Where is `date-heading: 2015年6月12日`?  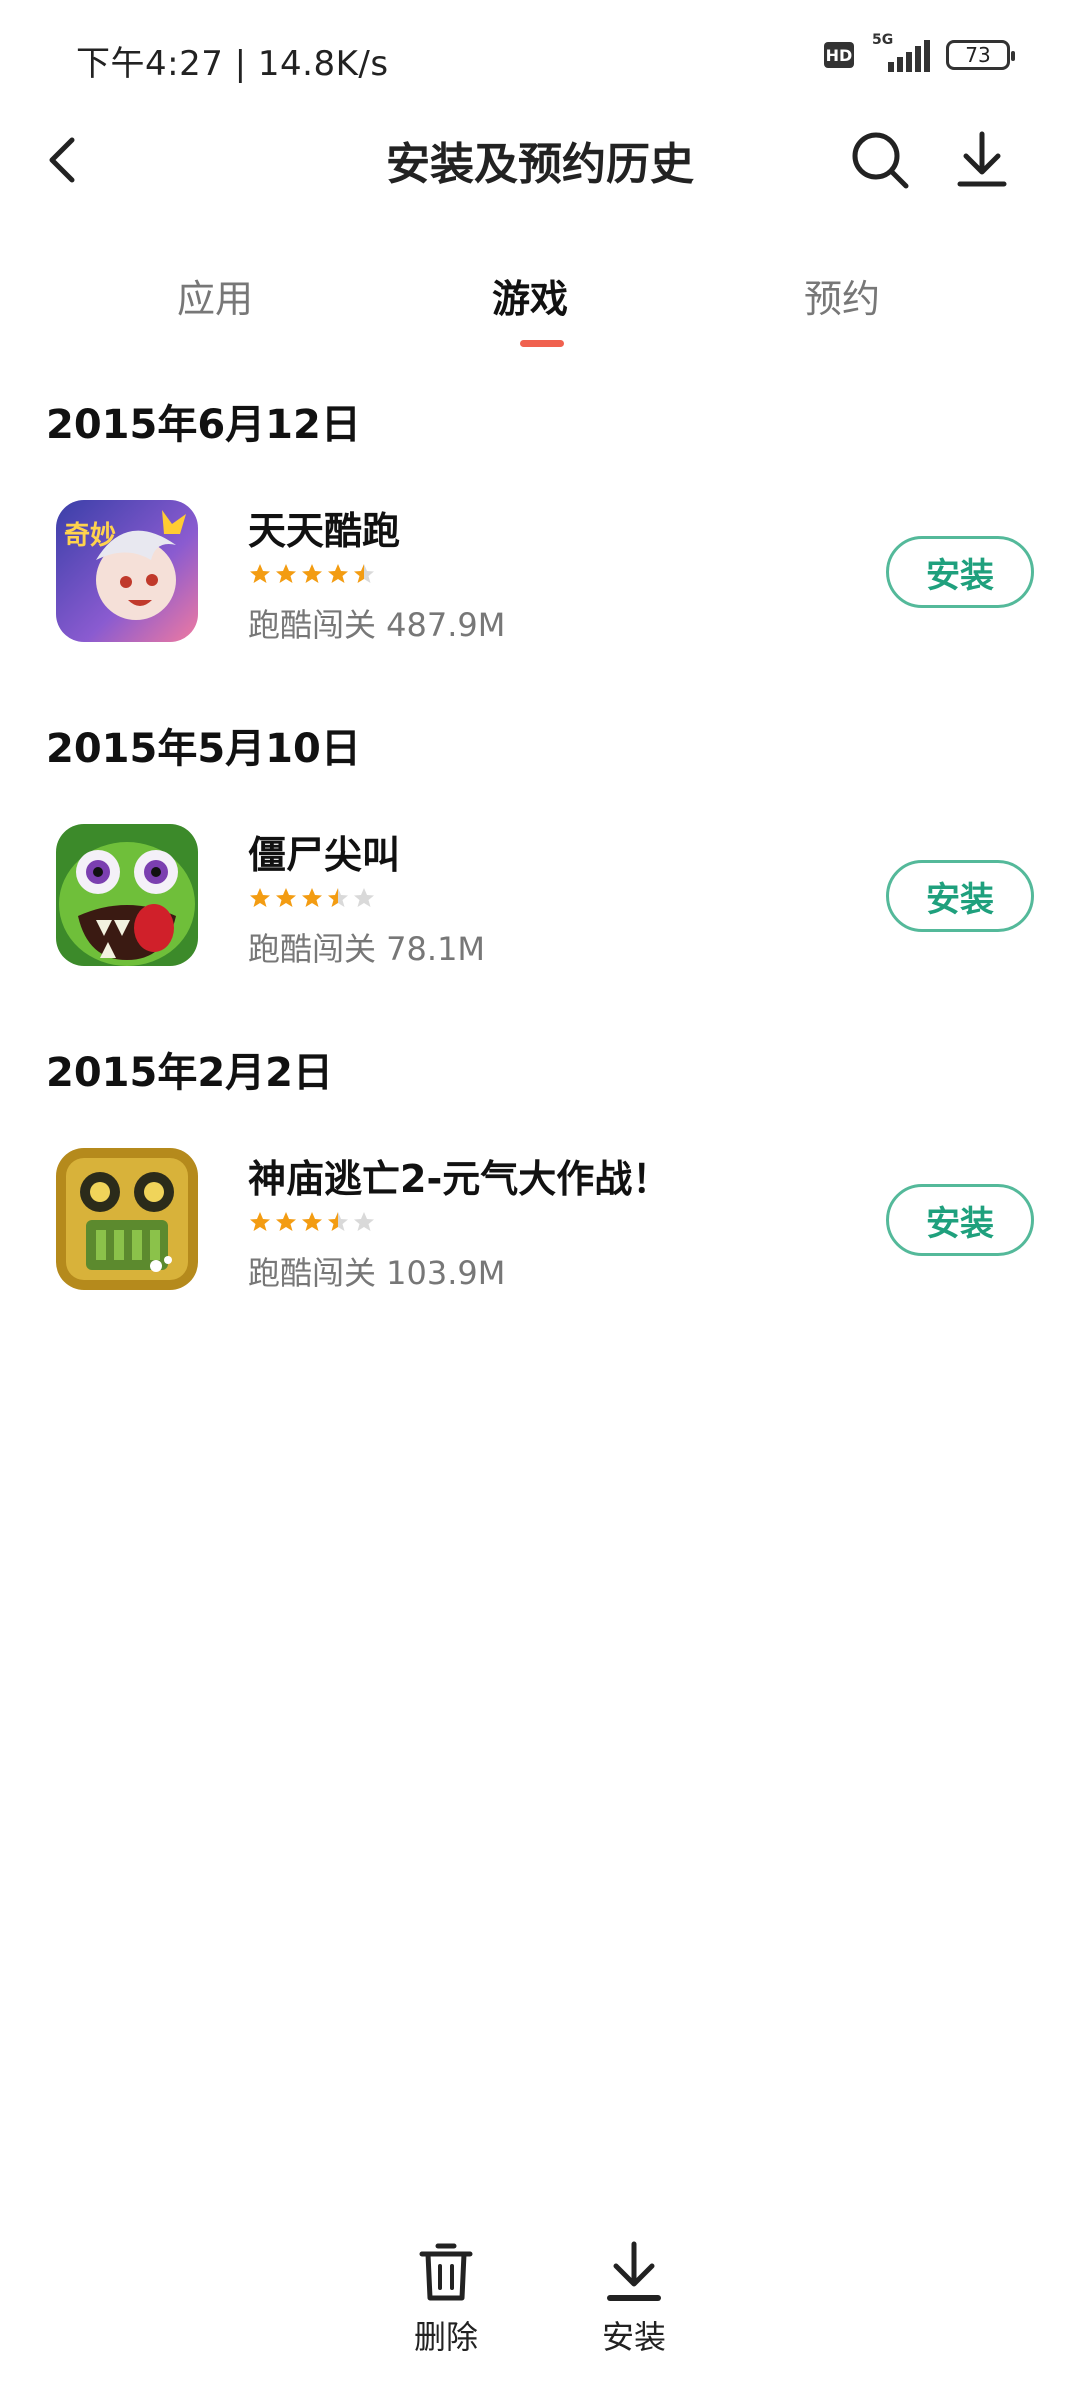
date-heading: 2015年6月12日 is located at coordinates (203, 425).